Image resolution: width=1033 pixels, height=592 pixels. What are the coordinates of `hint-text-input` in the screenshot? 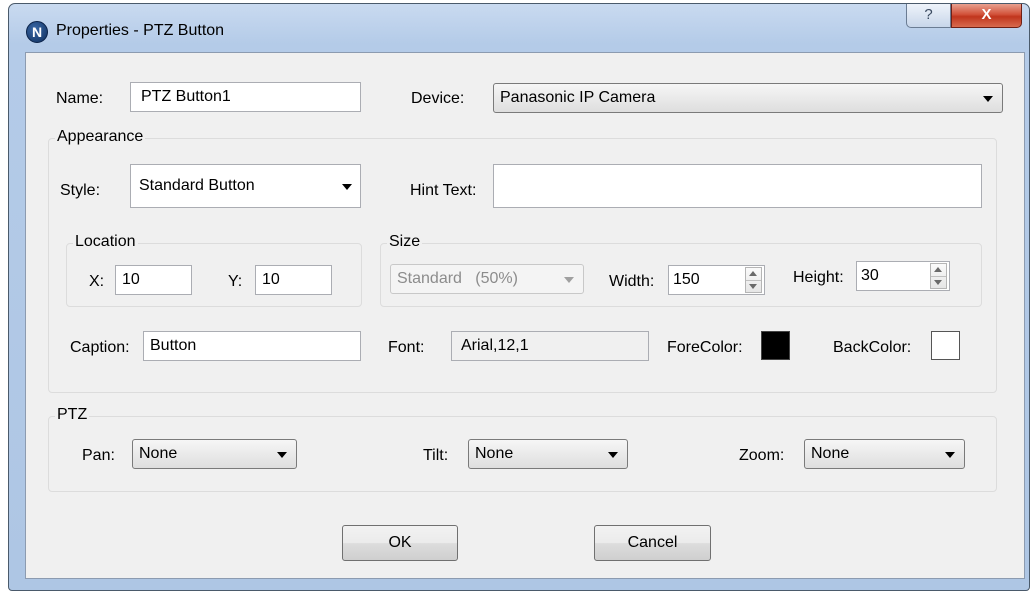 It's located at (737, 186).